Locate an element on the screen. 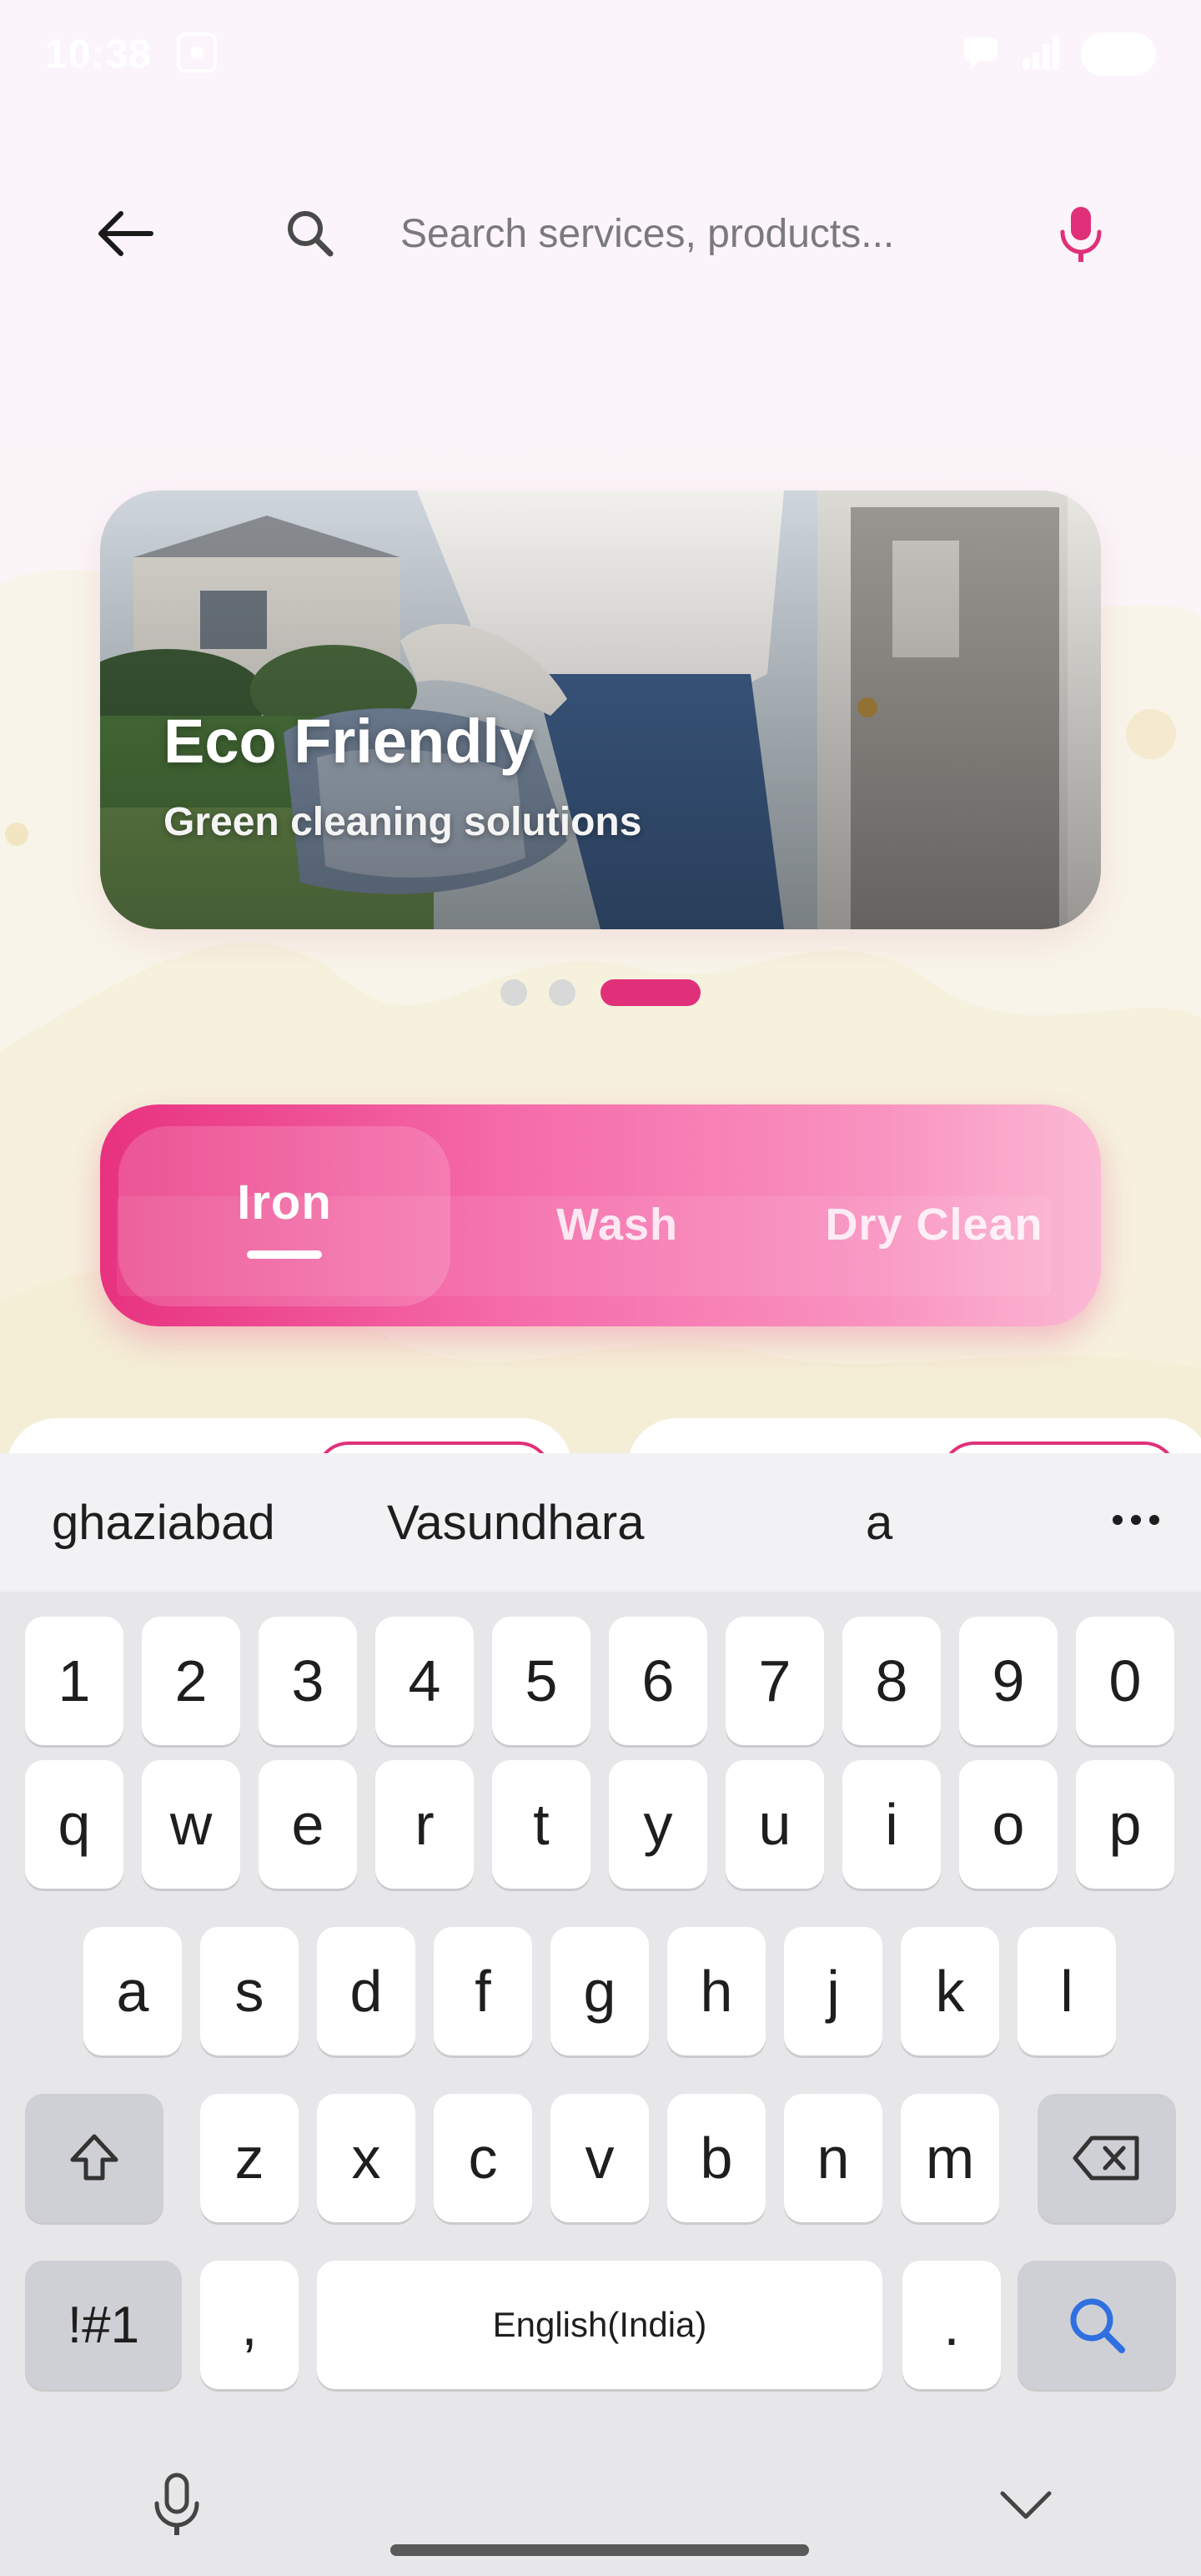  key-label: d is located at coordinates (366, 1991).